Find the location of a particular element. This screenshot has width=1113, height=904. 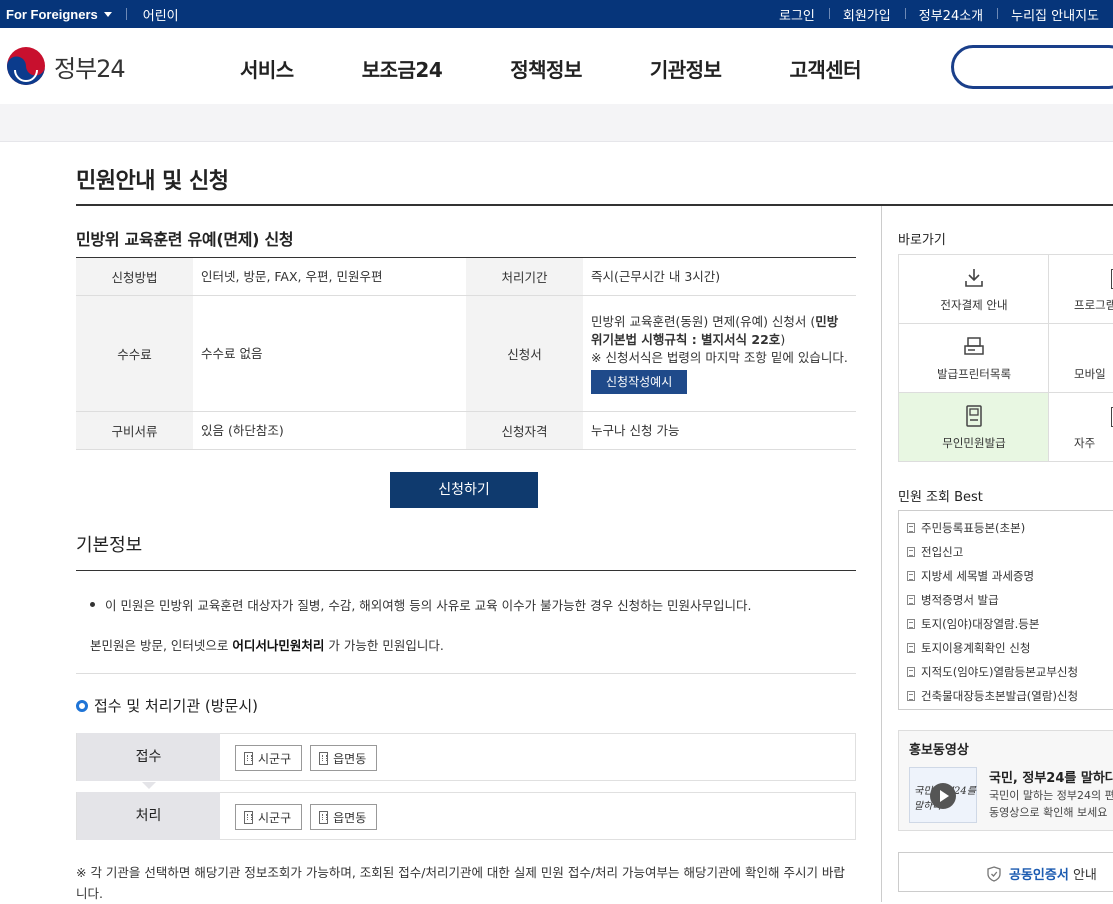

video-headline: 국민, 정부24를 말하다. is located at coordinates (1051, 776).